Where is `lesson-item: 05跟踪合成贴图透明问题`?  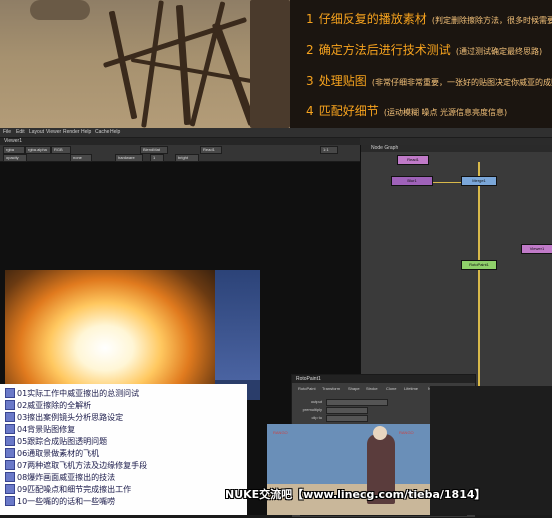 lesson-item: 05跟踪合成贴图透明问题 is located at coordinates (56, 441).